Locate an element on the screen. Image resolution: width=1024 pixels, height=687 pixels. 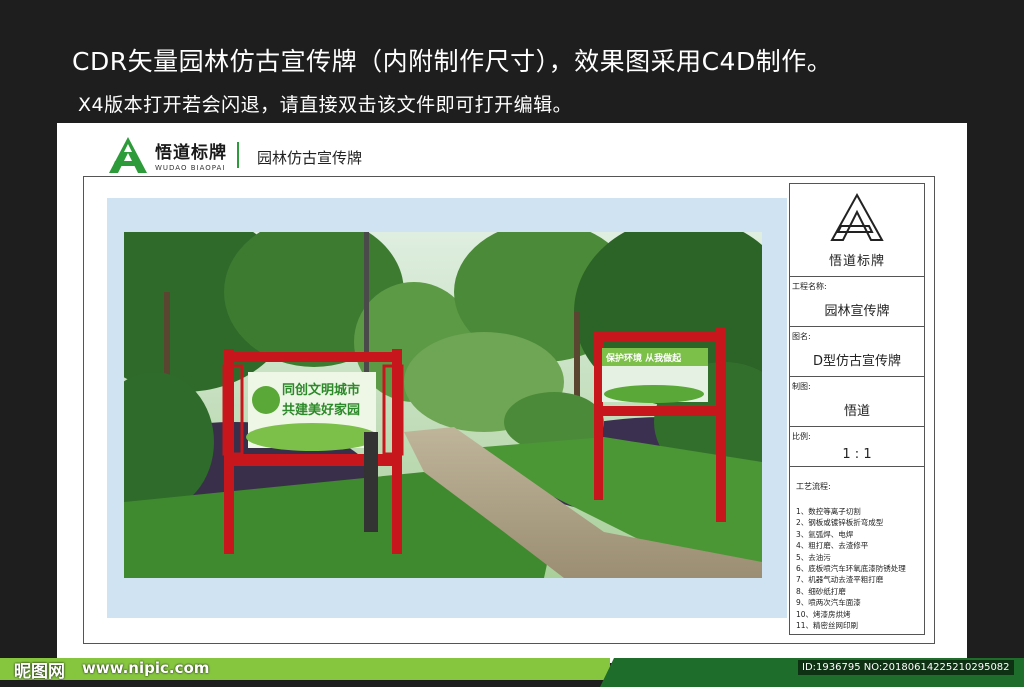
brand-separator is located at coordinates (238, 155).